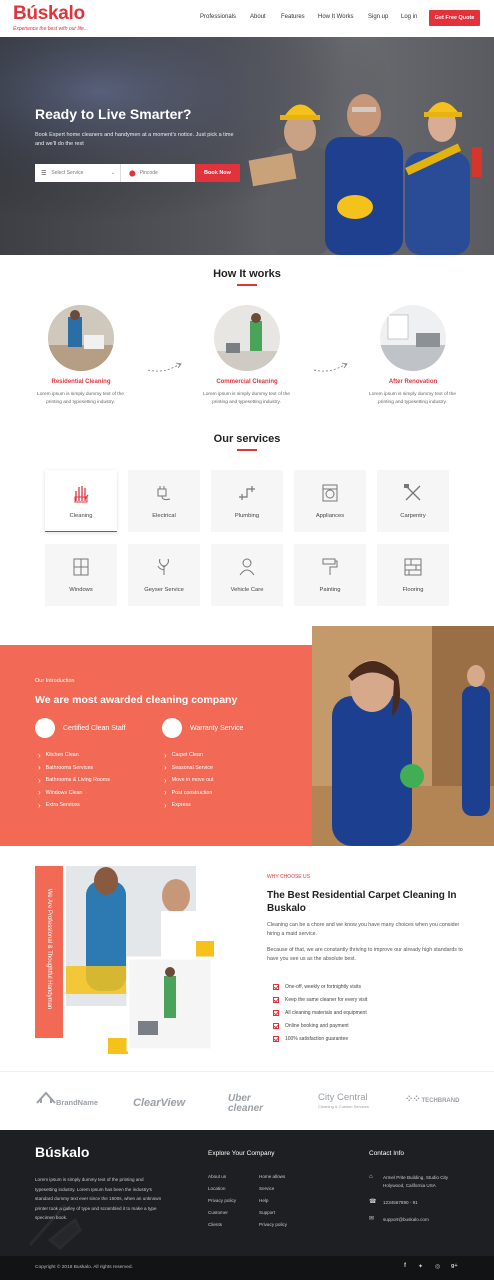  Describe the element at coordinates (409, 17) in the screenshot. I see `nav-log-in: Log in` at that location.